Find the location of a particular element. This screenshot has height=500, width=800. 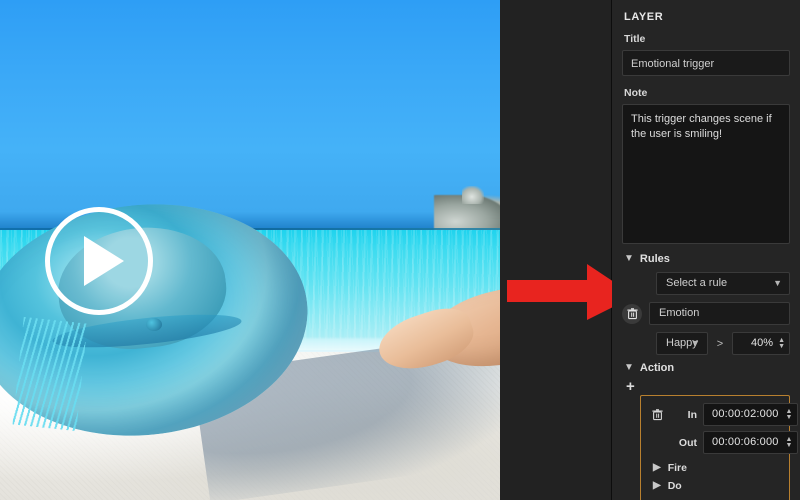

sun-hat-bead is located at coordinates (154, 324).